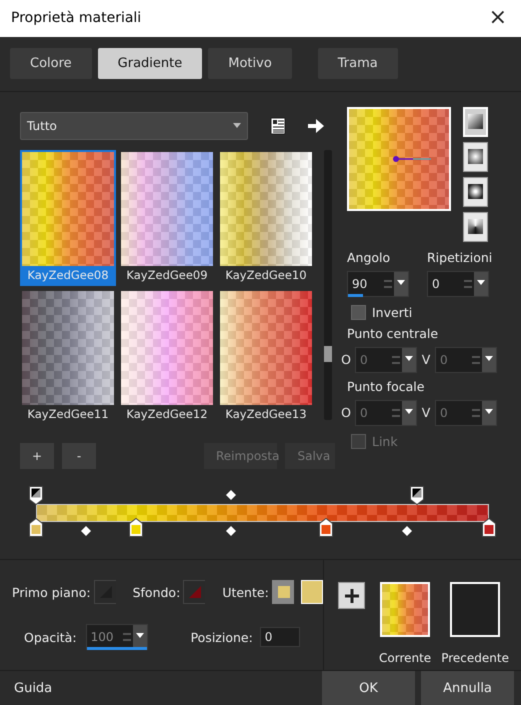  Describe the element at coordinates (68, 218) in the screenshot. I see `gradient-item: KayZedGee08` at that location.